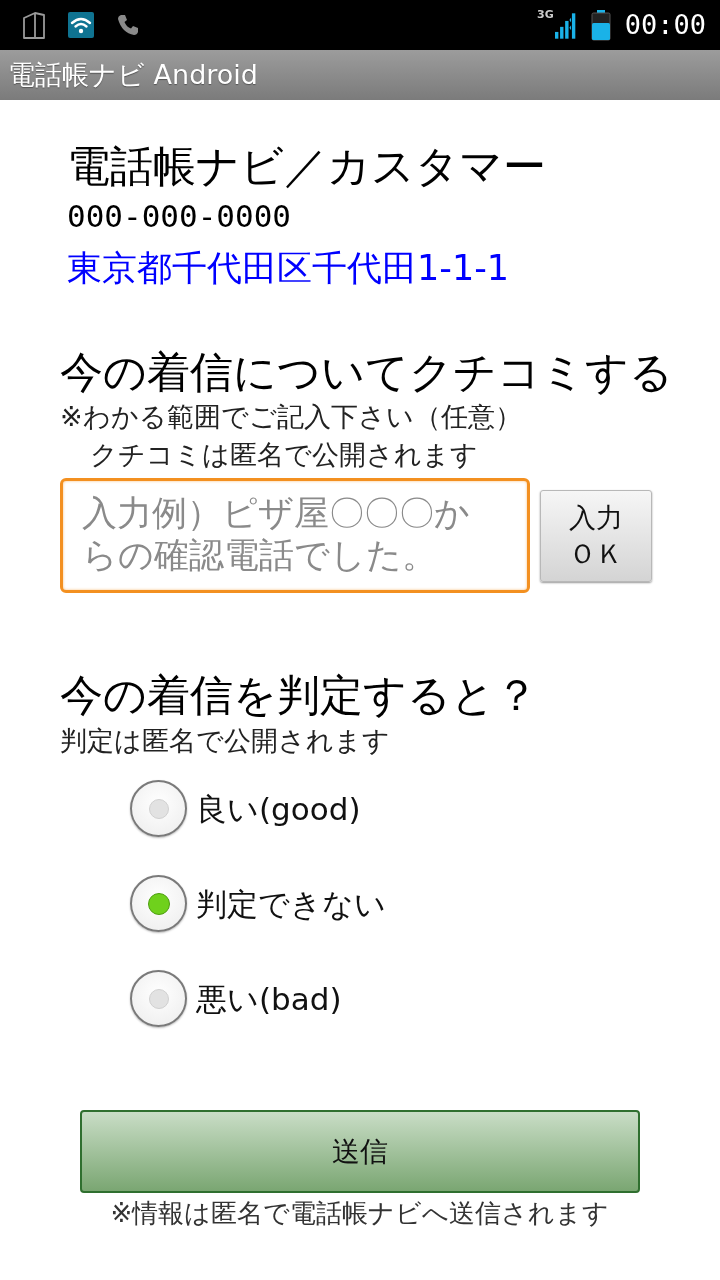 Image resolution: width=720 pixels, height=1280 pixels. I want to click on rating-note: 判定は匿名で公開されます, so click(225, 741).